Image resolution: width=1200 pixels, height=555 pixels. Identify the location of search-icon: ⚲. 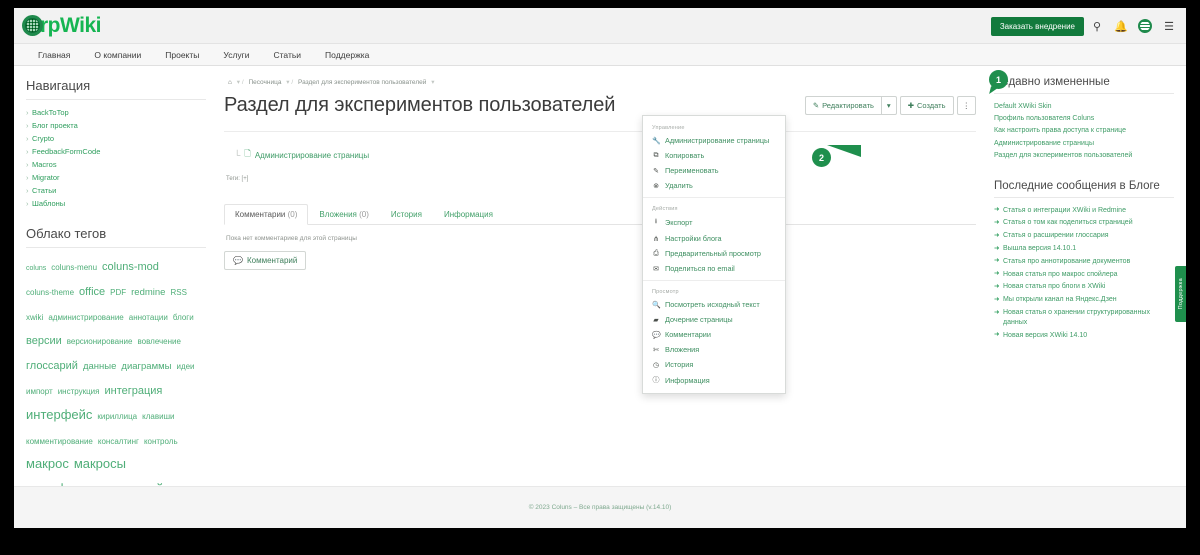
(1097, 26).